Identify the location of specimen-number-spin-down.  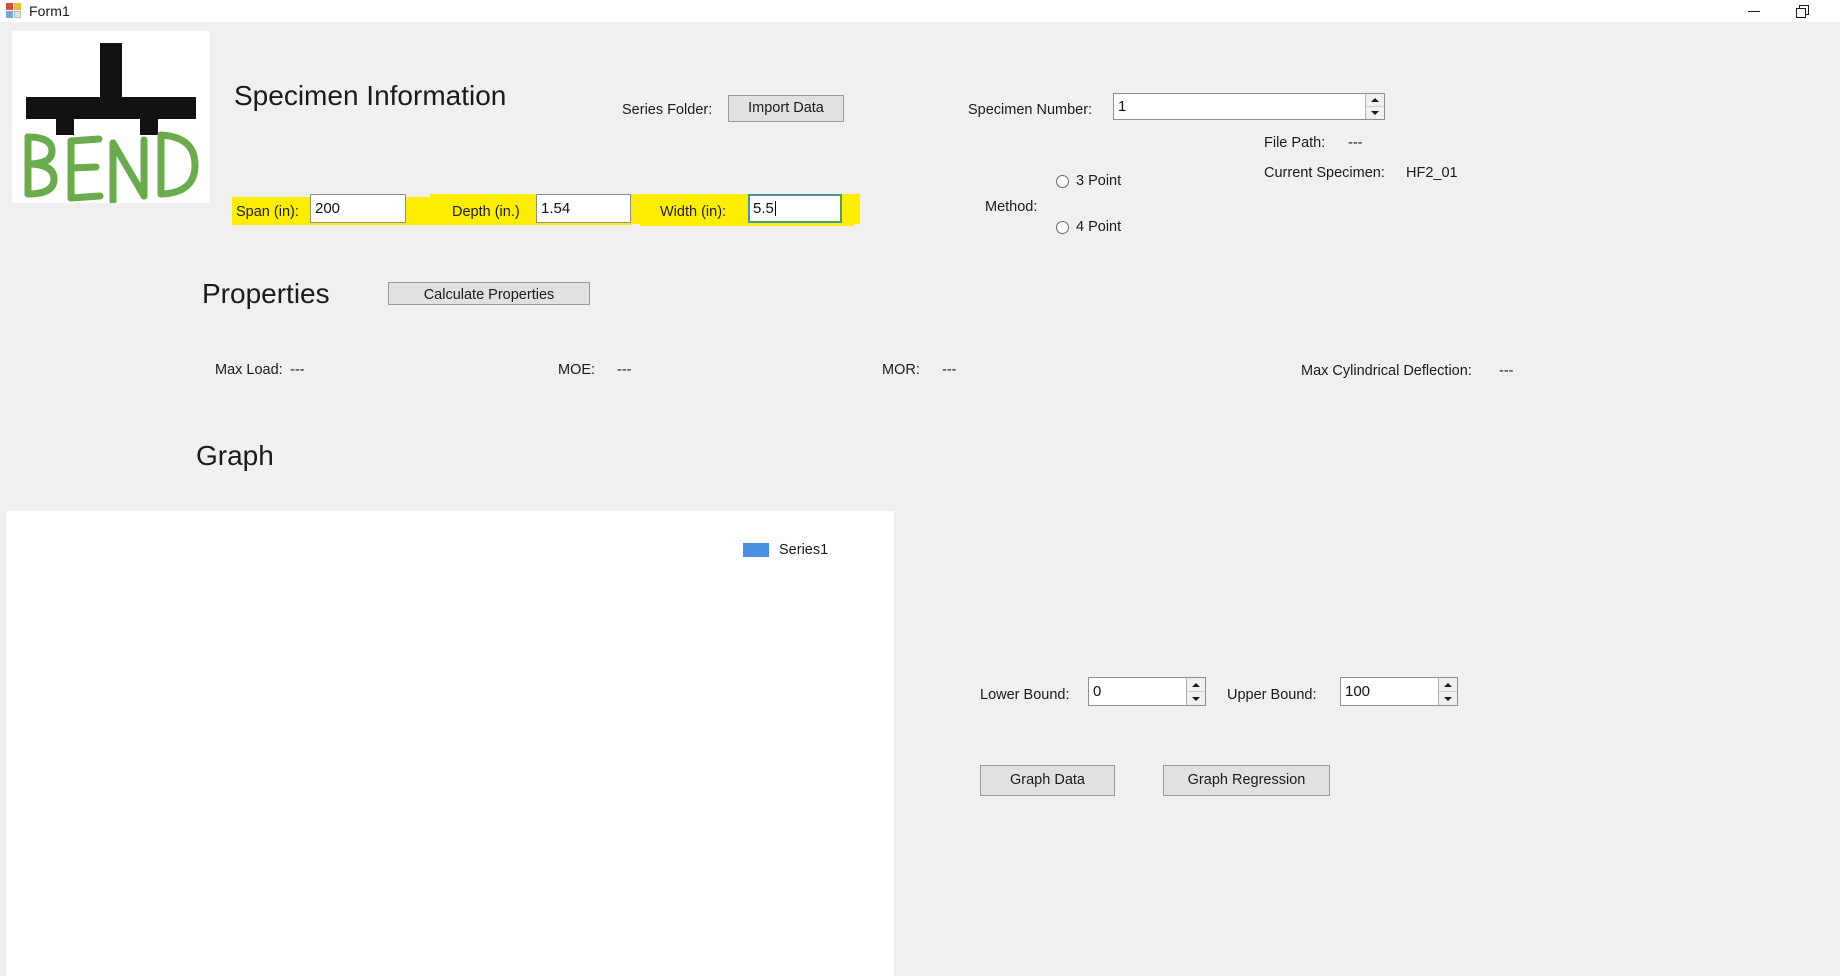
(1375, 113).